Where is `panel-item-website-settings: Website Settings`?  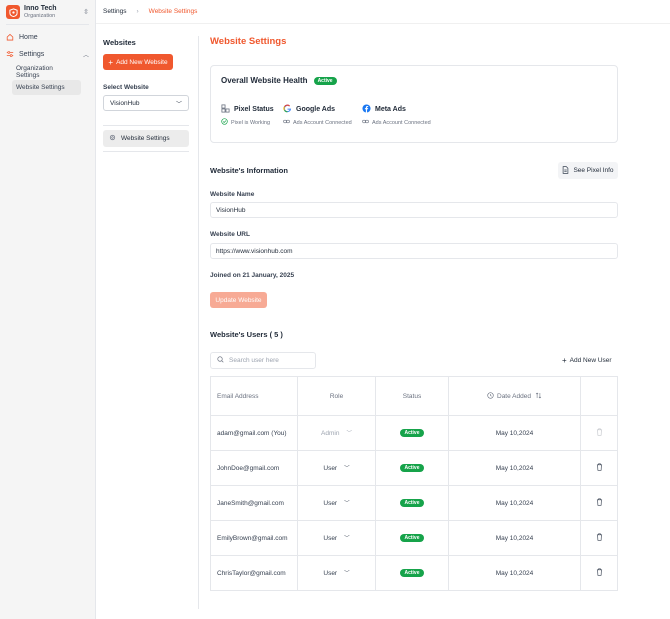 panel-item-website-settings: Website Settings is located at coordinates (146, 138).